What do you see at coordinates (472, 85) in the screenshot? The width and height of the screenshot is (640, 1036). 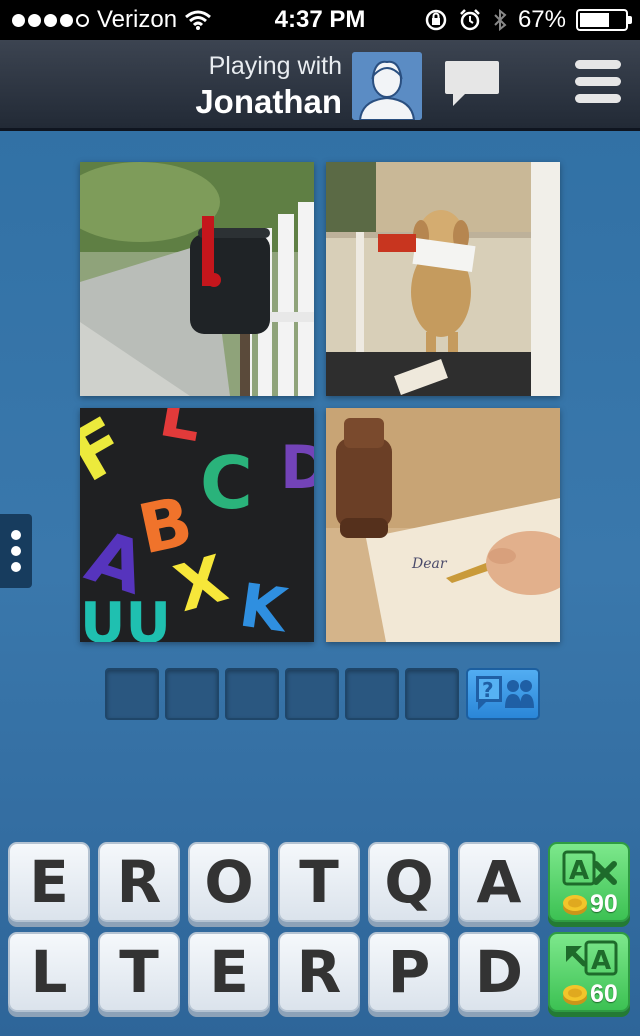 I see `chat-bubble-icon` at bounding box center [472, 85].